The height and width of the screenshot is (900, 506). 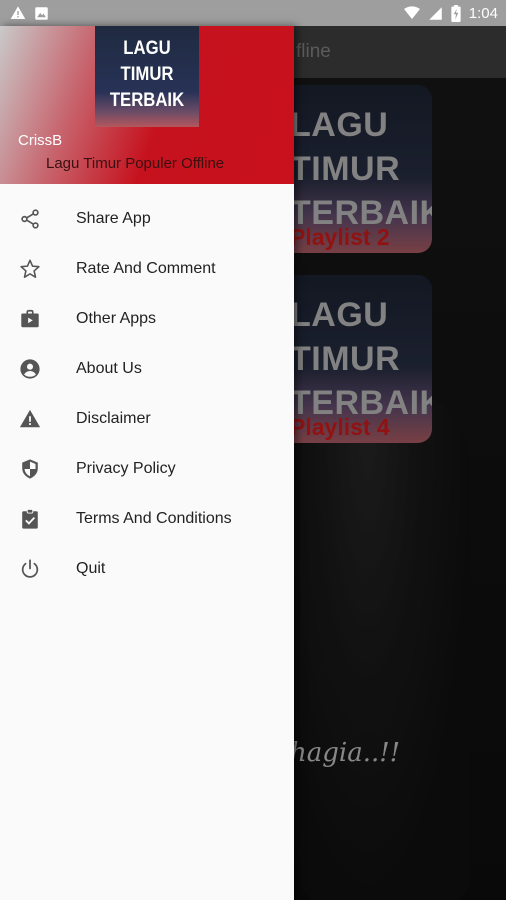 I want to click on menu-item-share-app: Share App, so click(x=147, y=219).